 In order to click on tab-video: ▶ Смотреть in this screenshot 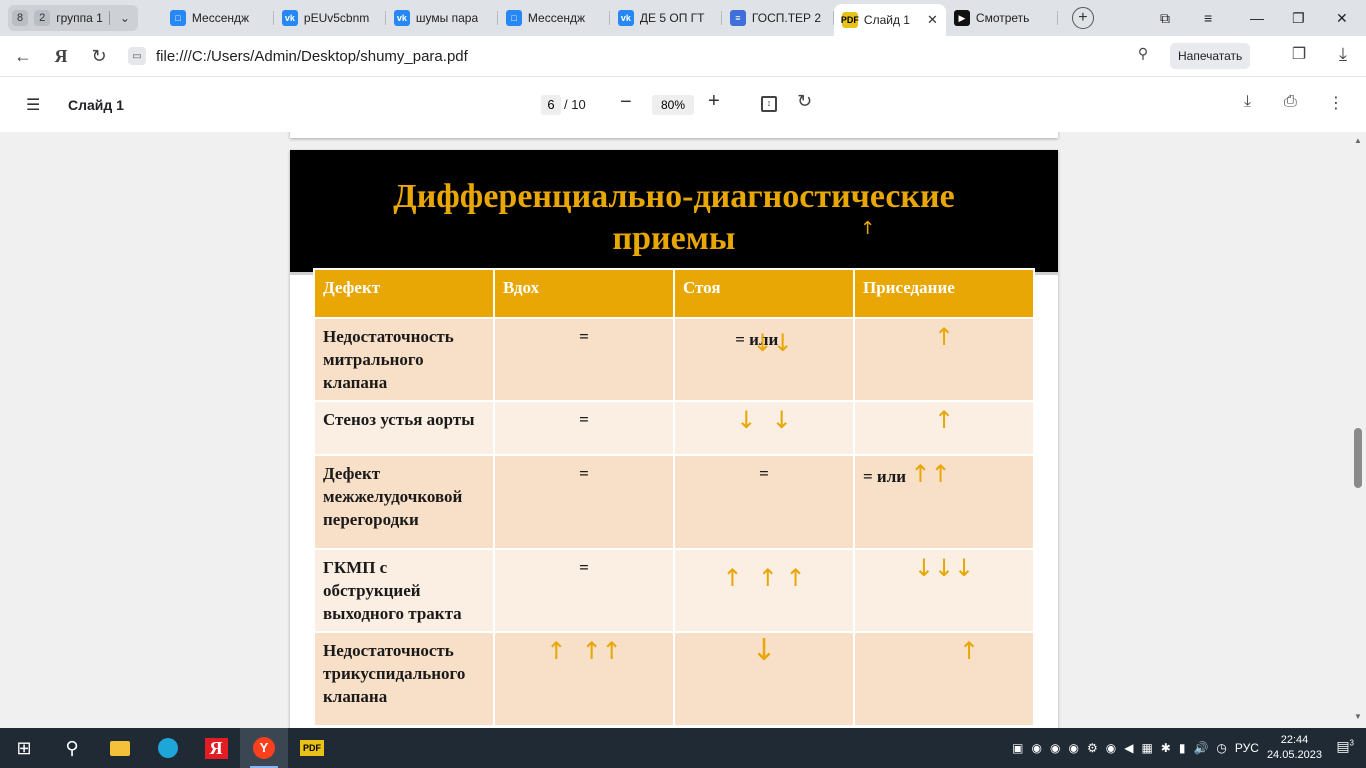, I will do `click(1002, 18)`.